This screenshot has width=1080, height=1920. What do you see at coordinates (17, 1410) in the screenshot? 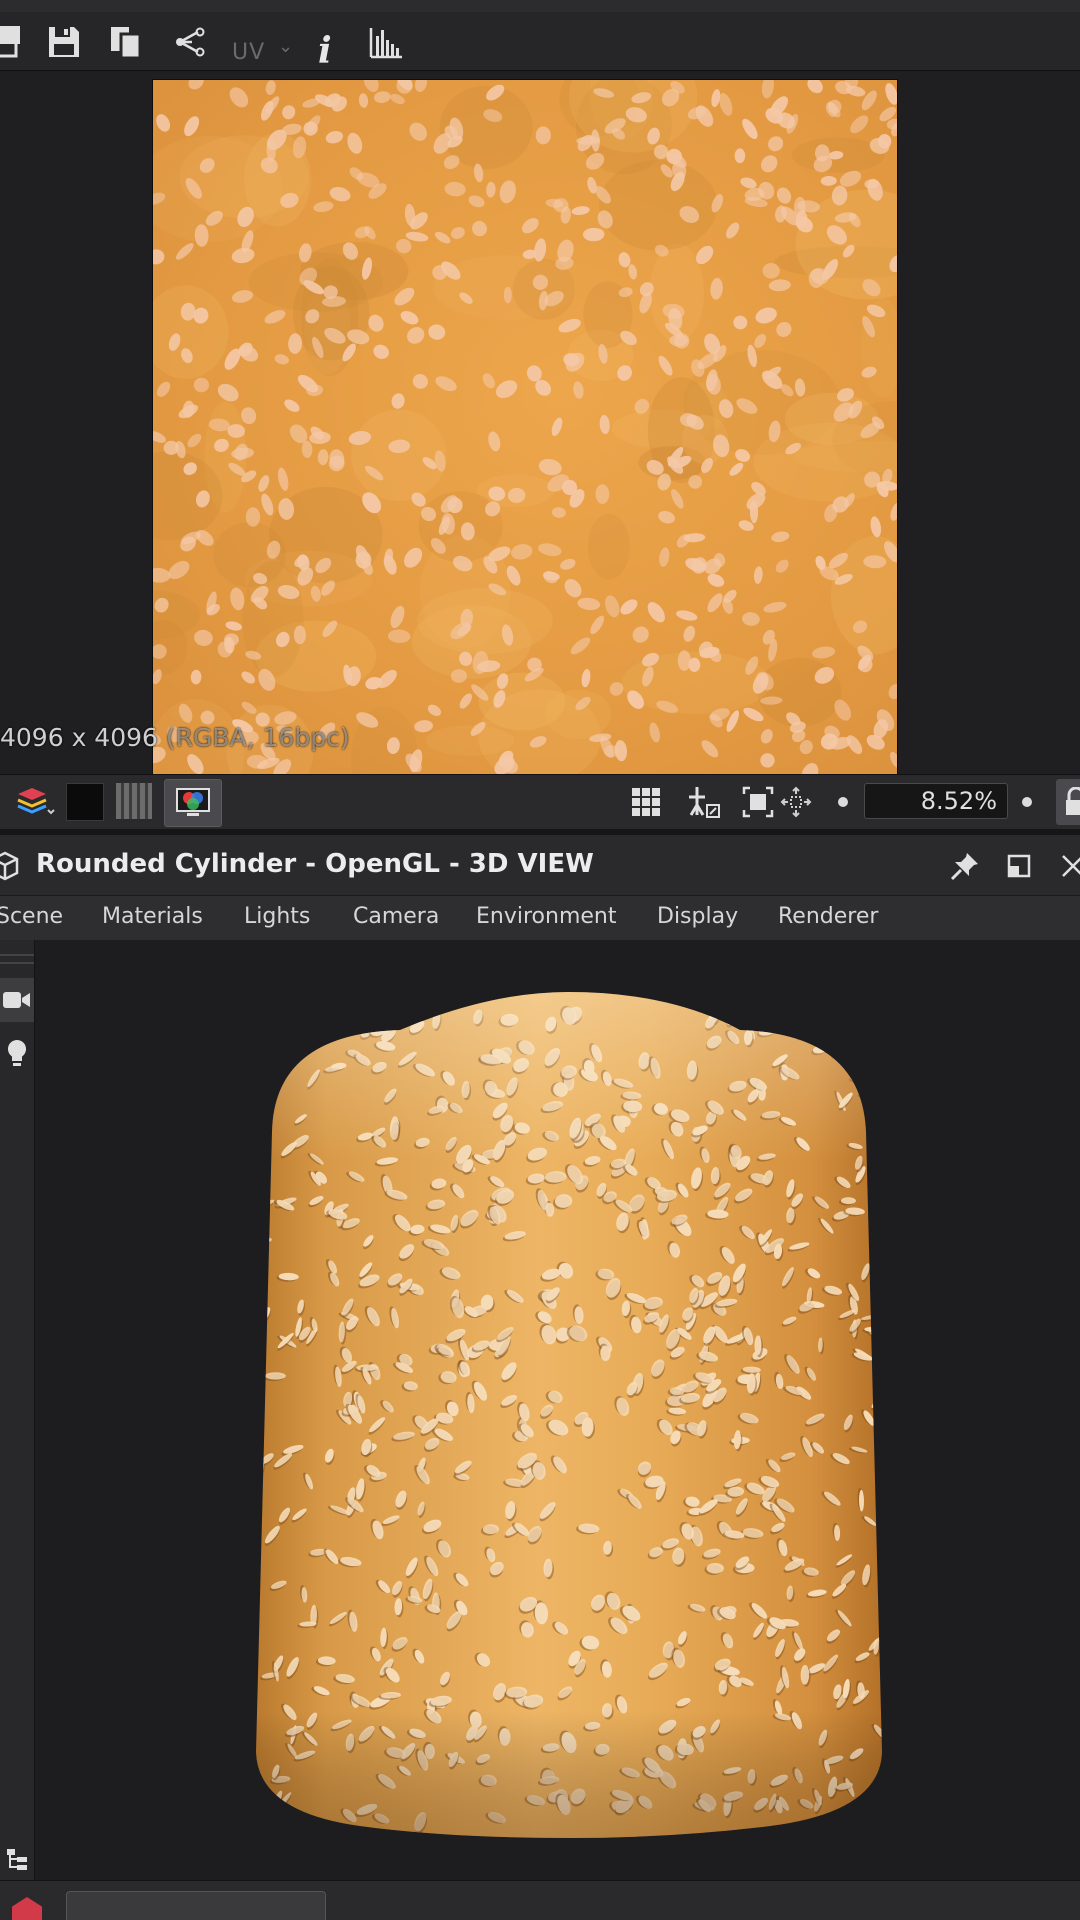
I see `view3d-side-toolbar` at bounding box center [17, 1410].